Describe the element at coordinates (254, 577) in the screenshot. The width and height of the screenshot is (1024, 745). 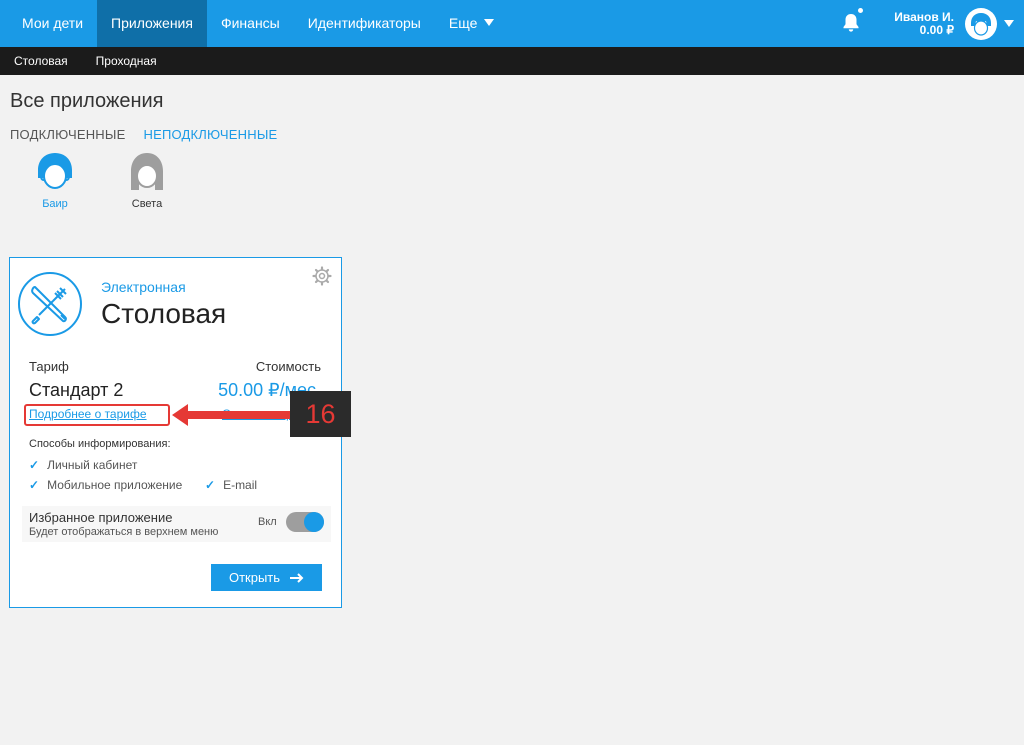
I see `open-button-label: Открыть` at that location.